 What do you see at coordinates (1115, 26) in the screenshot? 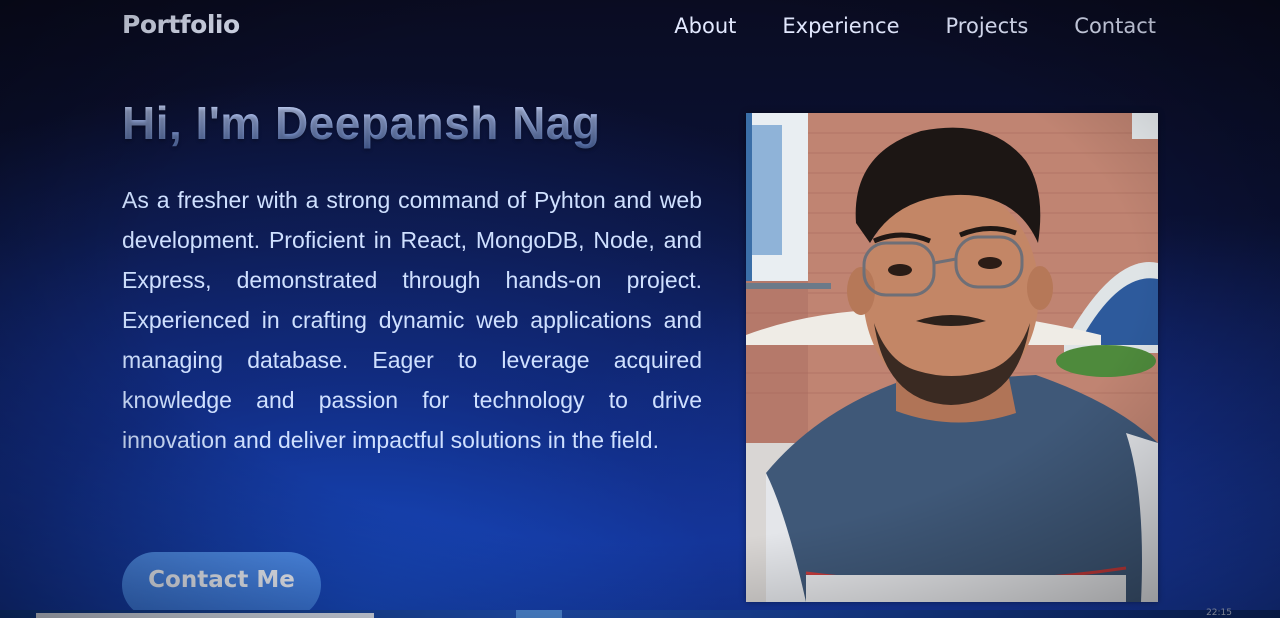
I see `nav-link-contact: Contact` at bounding box center [1115, 26].